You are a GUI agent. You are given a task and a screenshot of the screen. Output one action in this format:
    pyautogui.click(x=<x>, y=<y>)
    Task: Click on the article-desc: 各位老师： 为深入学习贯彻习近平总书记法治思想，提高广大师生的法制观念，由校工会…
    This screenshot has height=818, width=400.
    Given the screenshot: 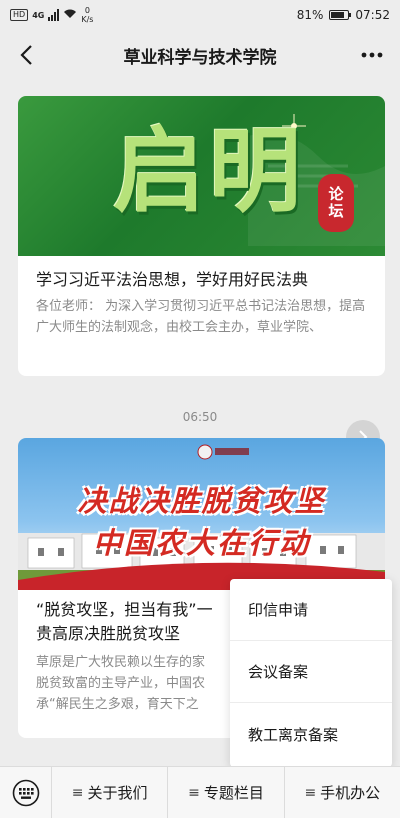 What is the action you would take?
    pyautogui.click(x=201, y=317)
    